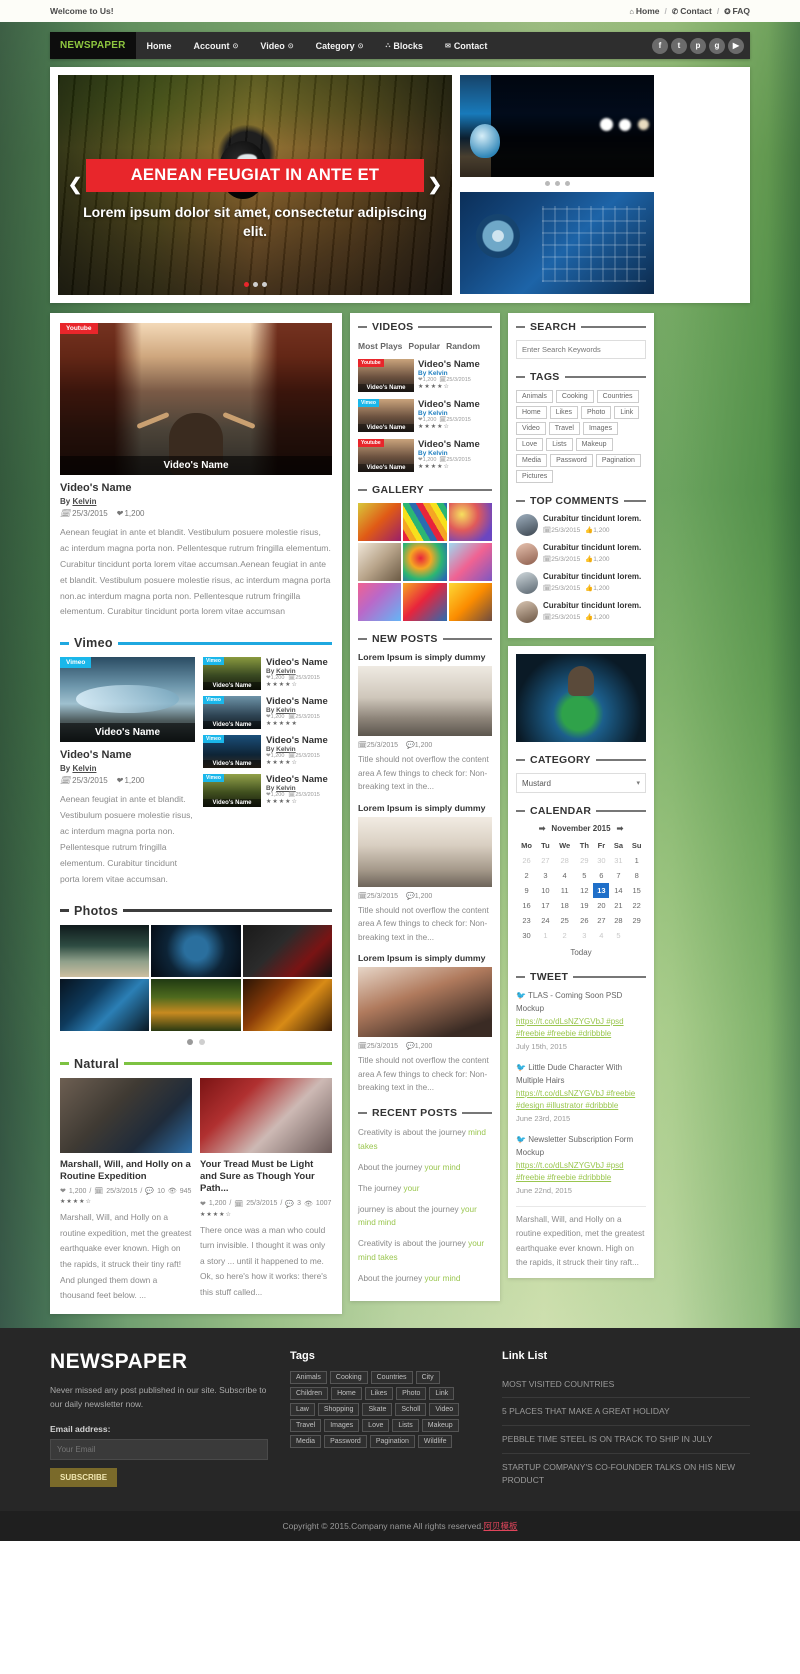  Describe the element at coordinates (542, 828) in the screenshot. I see `calendar-prev-icon: ➡` at that location.